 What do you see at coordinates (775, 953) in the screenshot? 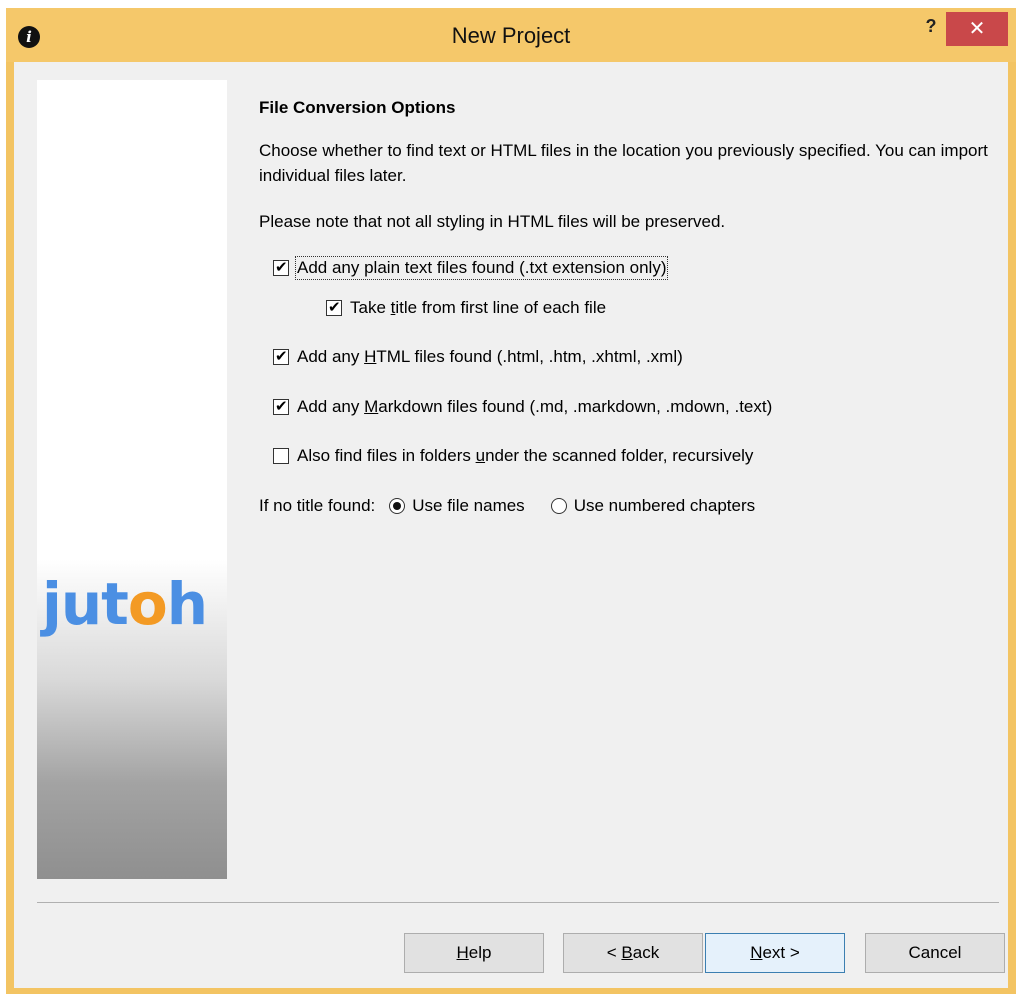
I see `next-button: Next >` at bounding box center [775, 953].